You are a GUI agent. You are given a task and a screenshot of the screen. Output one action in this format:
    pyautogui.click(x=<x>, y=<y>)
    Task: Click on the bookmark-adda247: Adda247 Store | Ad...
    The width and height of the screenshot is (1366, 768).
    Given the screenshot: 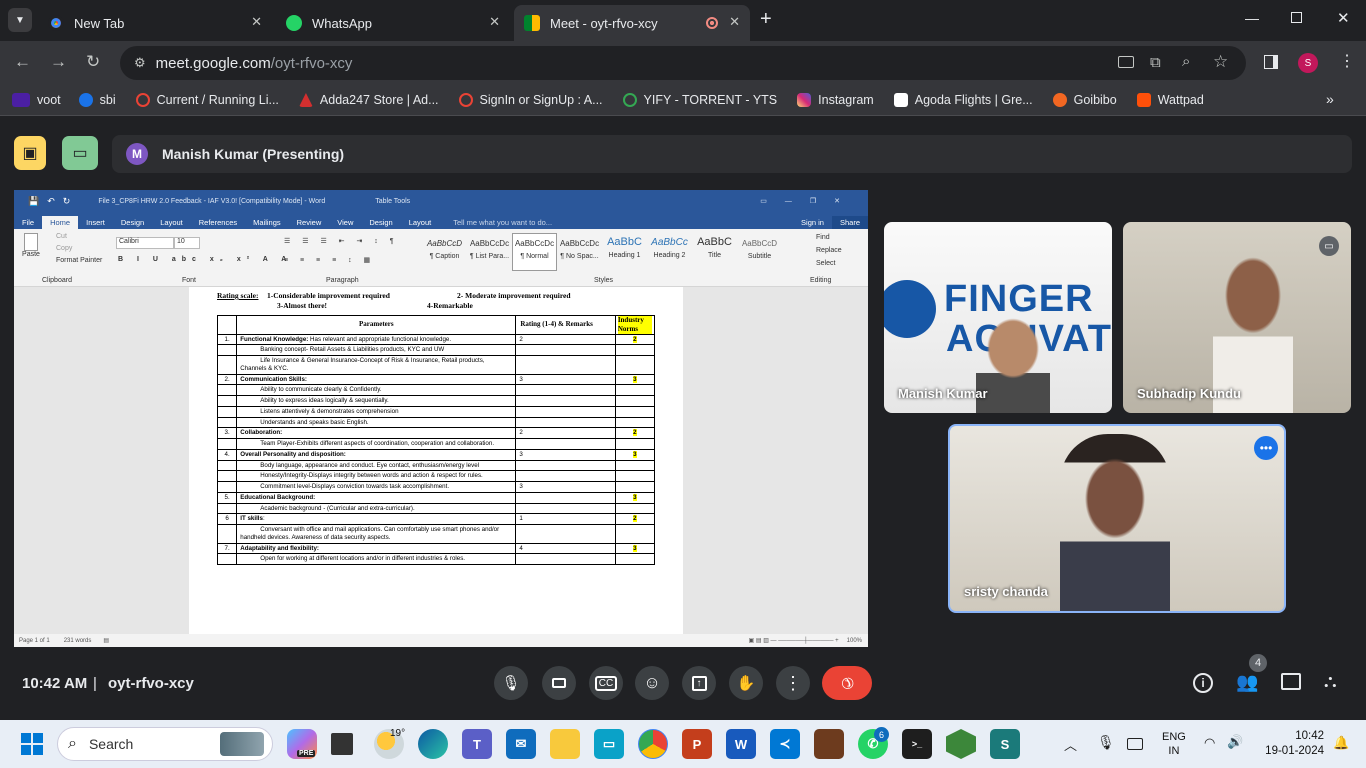 What is the action you would take?
    pyautogui.click(x=368, y=100)
    